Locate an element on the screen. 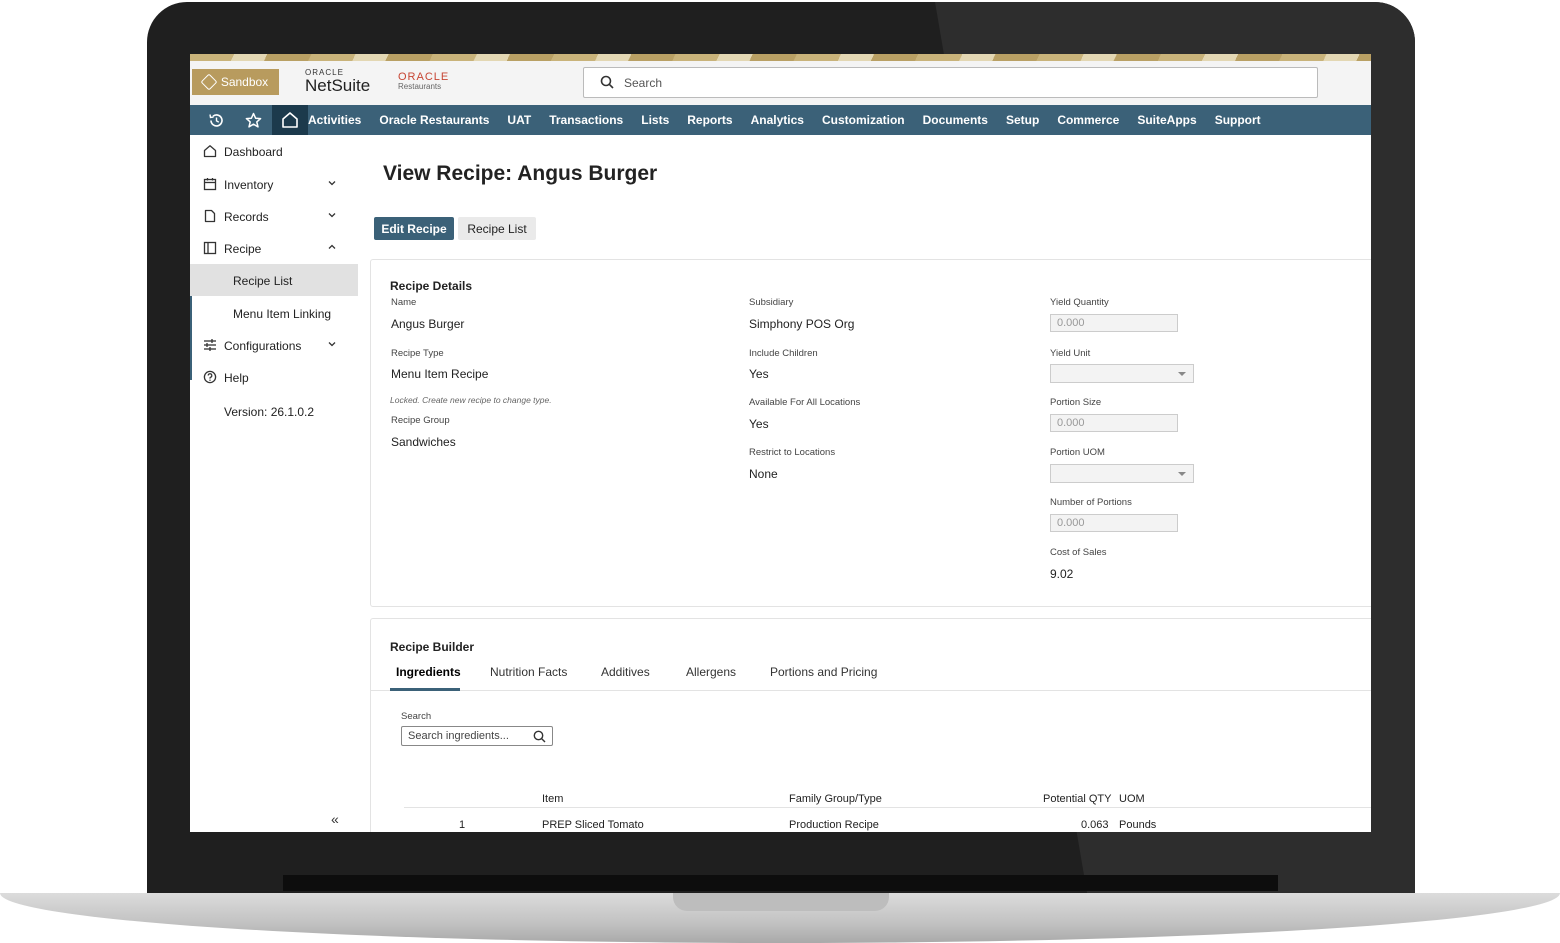 This screenshot has height=943, width=1560. collapse-sidebar-button: « is located at coordinates (335, 819).